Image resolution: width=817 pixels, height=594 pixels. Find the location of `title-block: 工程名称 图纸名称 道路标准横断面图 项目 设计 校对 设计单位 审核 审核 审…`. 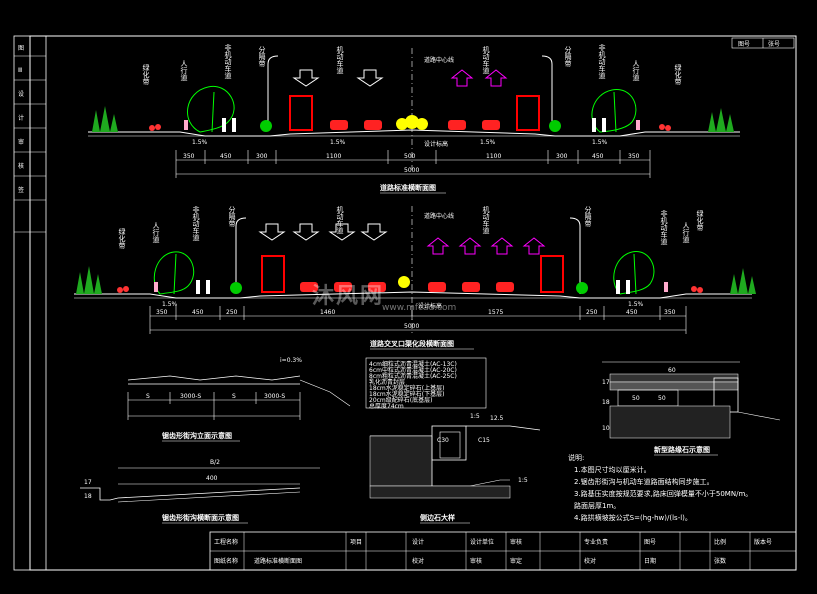

title-block: 工程名称 图纸名称 道路标准横断面图 项目 设计 校对 设计单位 审核 审核 审… is located at coordinates (503, 551).